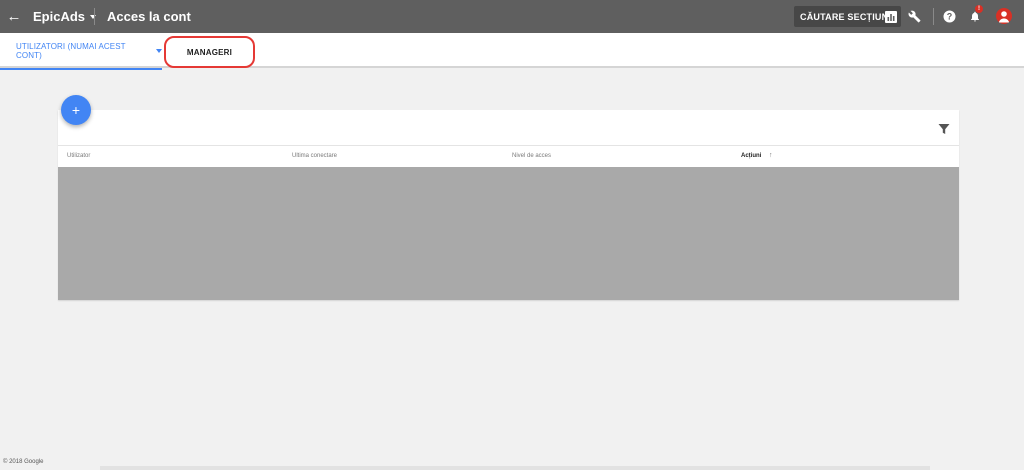 The image size is (1024, 470). I want to click on tab-managers: MANAGERI, so click(209, 52).